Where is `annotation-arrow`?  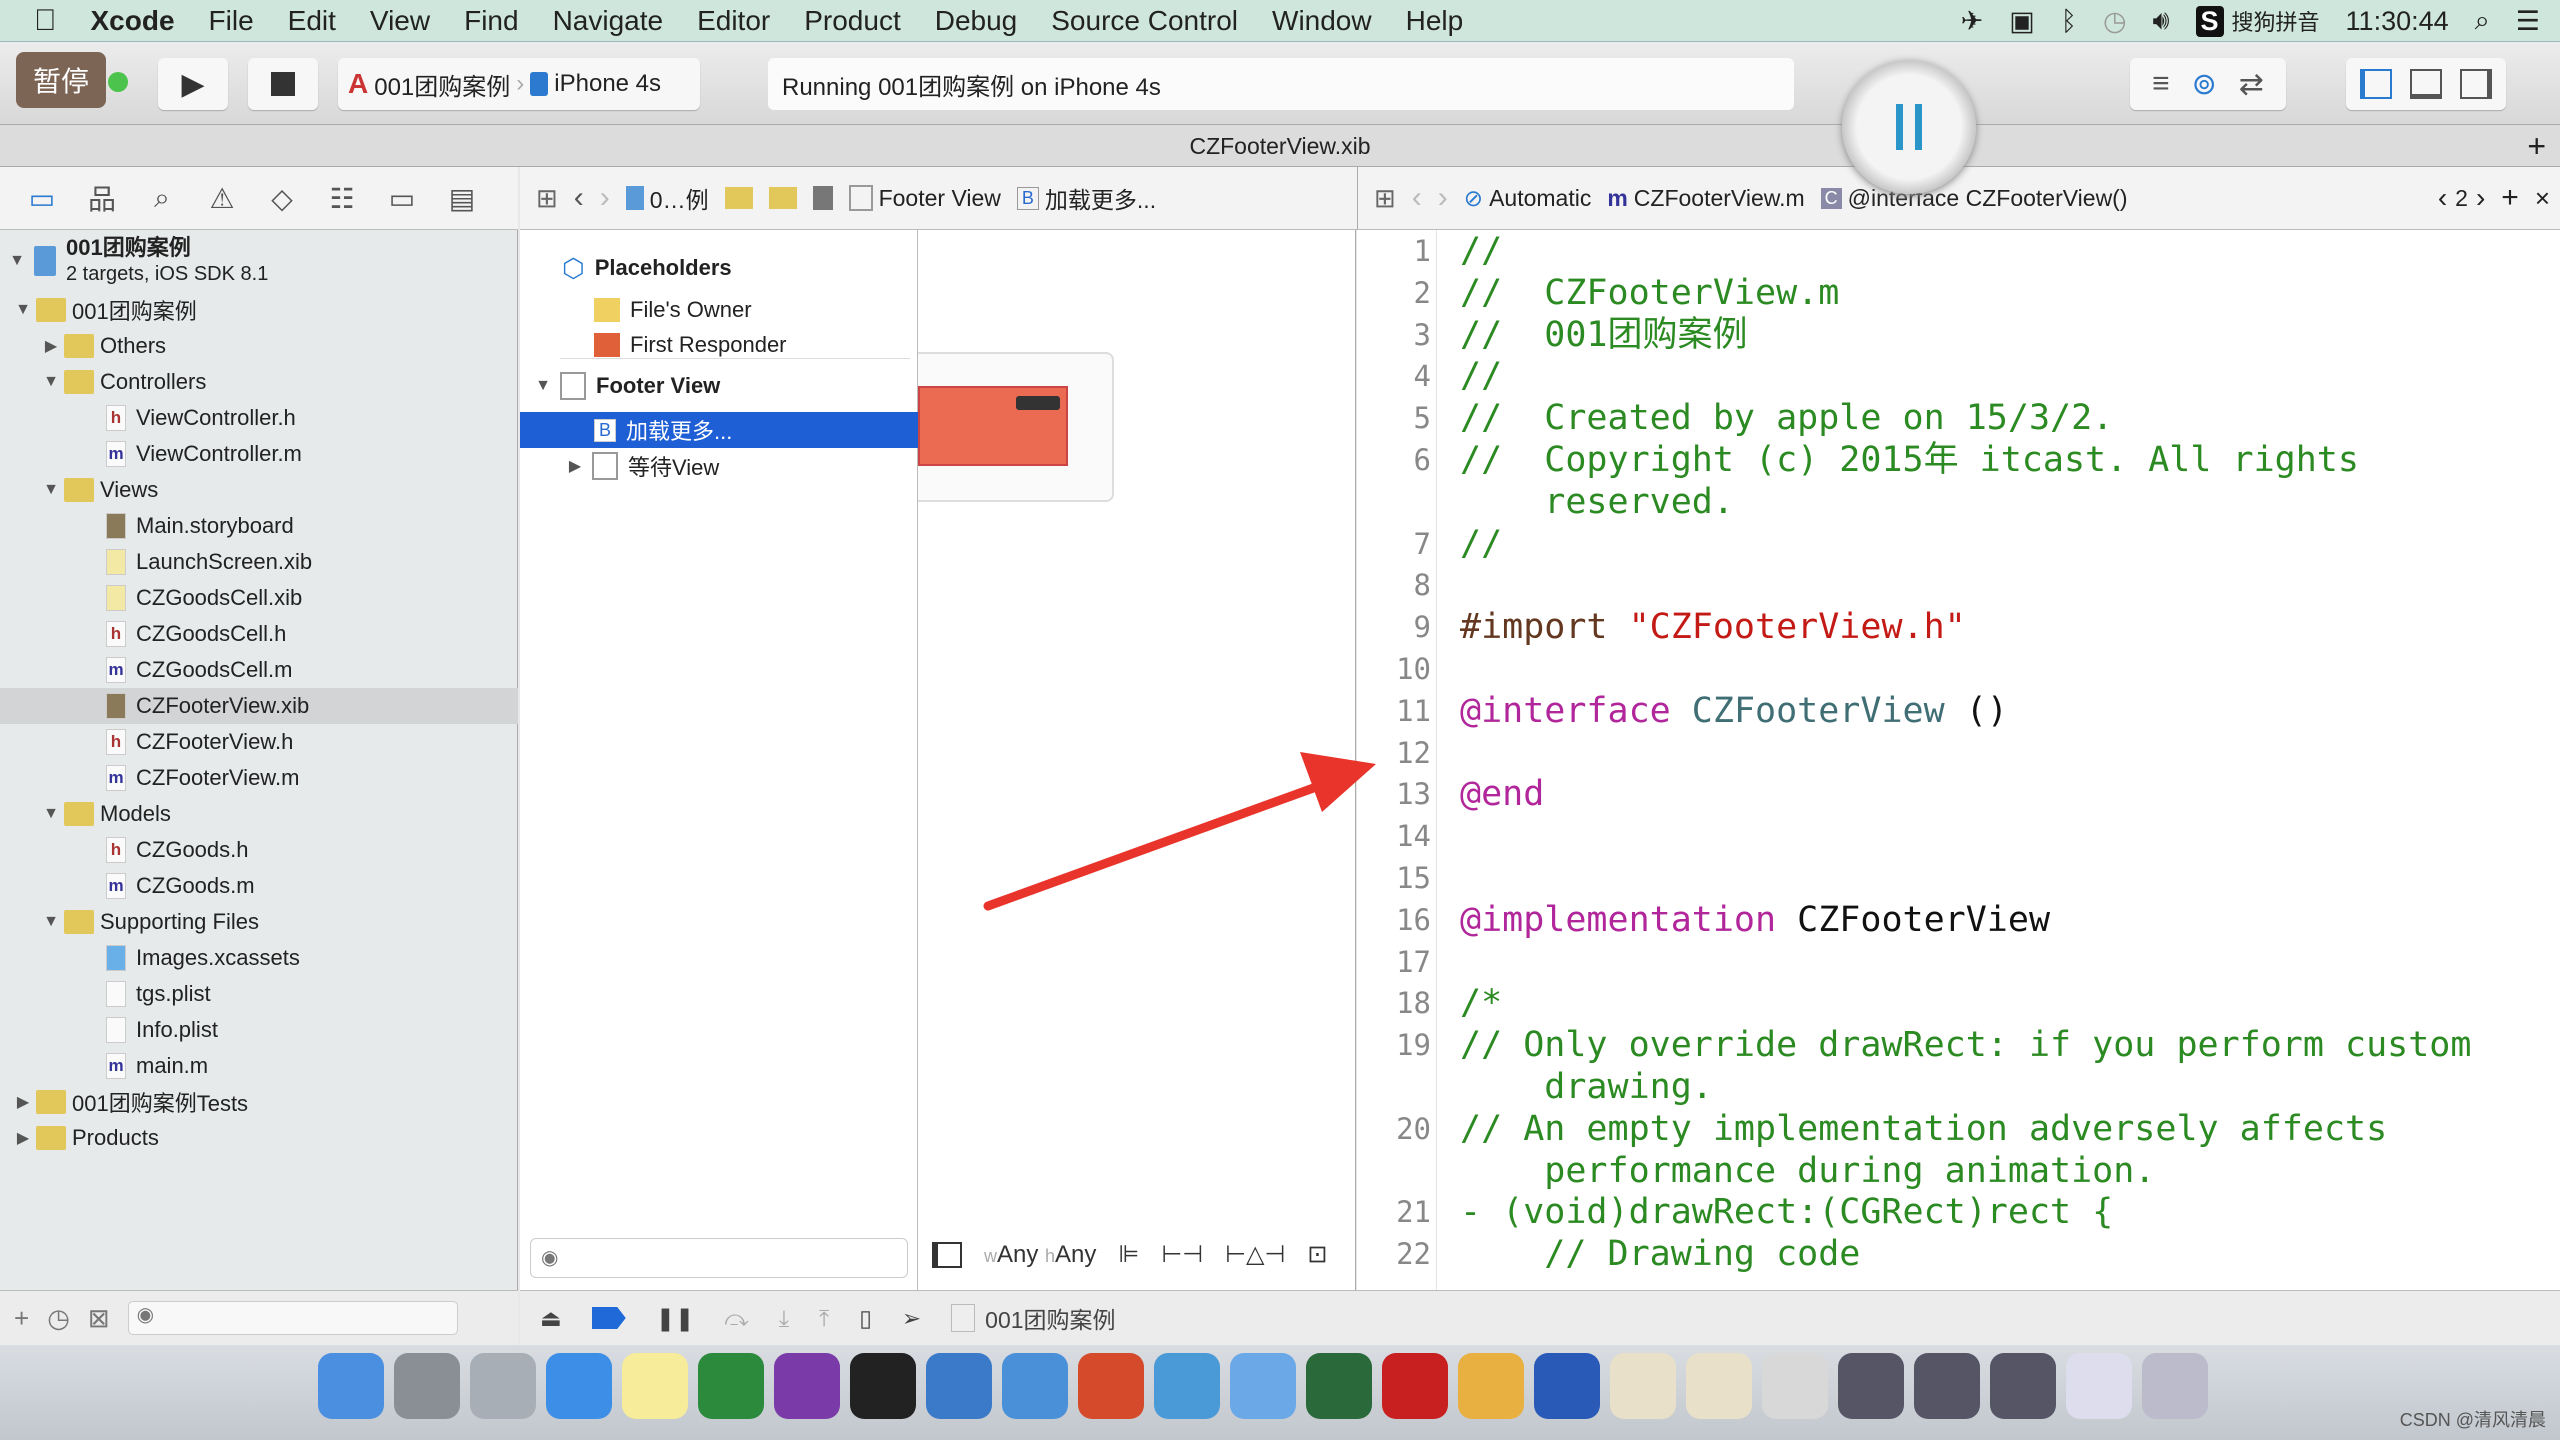
annotation-arrow is located at coordinates (1179, 831).